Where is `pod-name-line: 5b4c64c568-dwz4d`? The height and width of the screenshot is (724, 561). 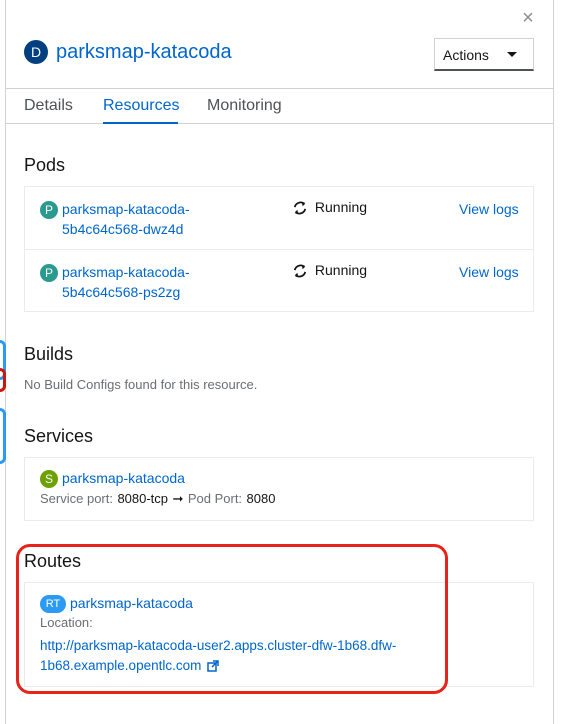 pod-name-line: 5b4c64c568-dwz4d is located at coordinates (123, 229).